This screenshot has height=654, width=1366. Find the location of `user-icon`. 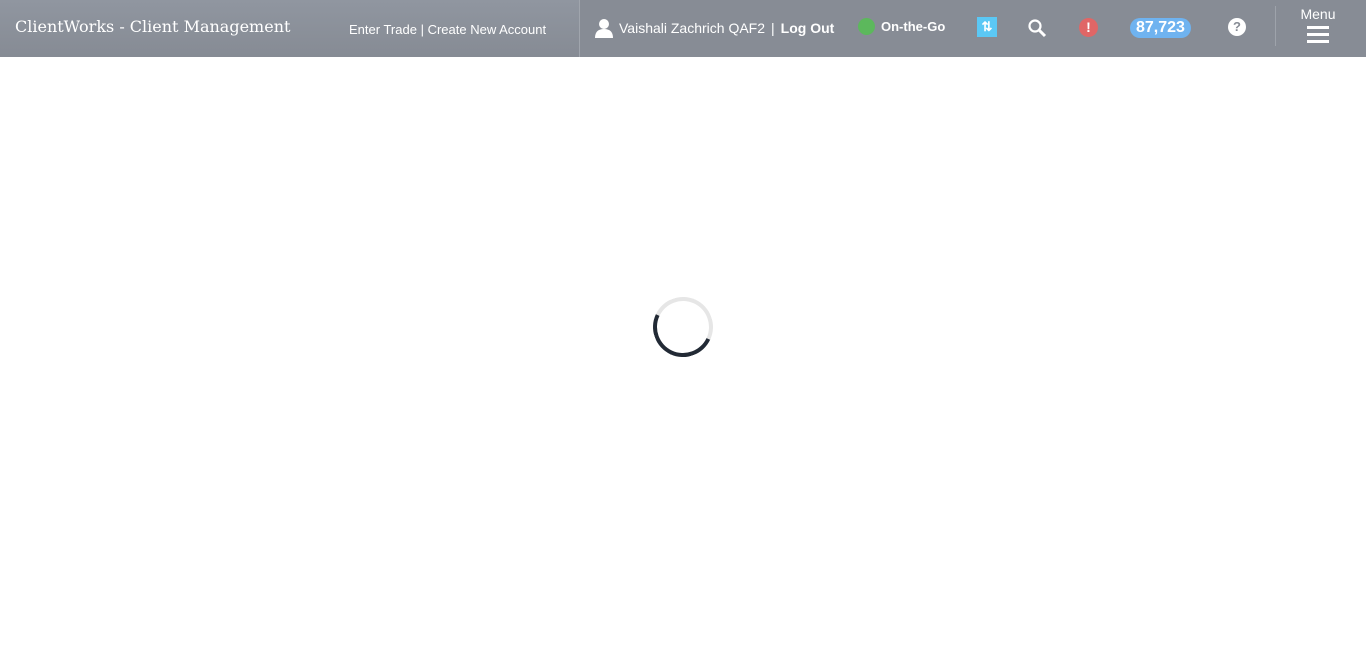

user-icon is located at coordinates (604, 28).